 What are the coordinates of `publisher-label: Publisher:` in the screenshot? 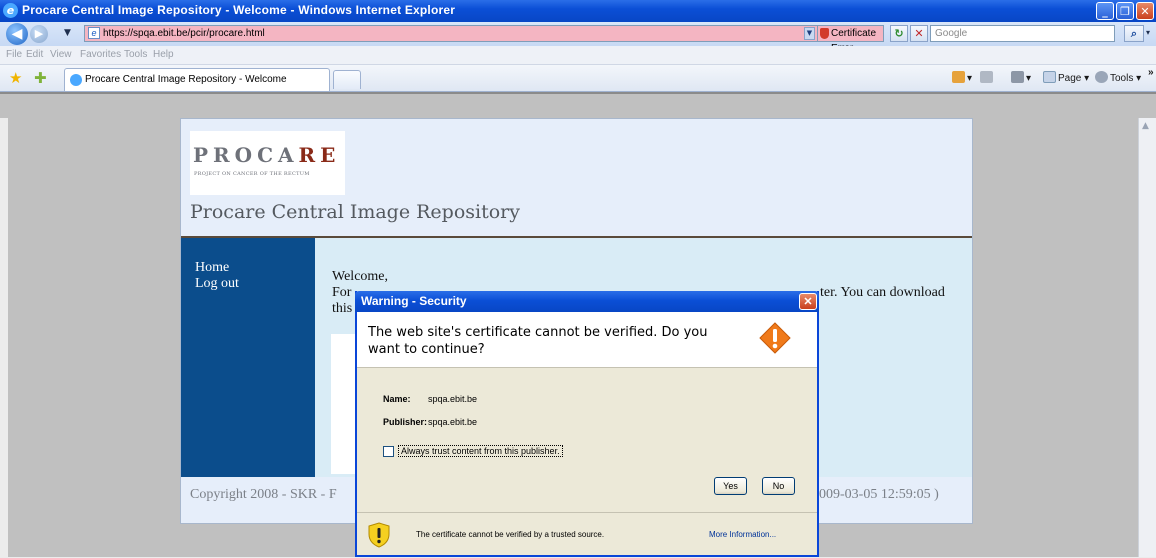 It's located at (405, 422).